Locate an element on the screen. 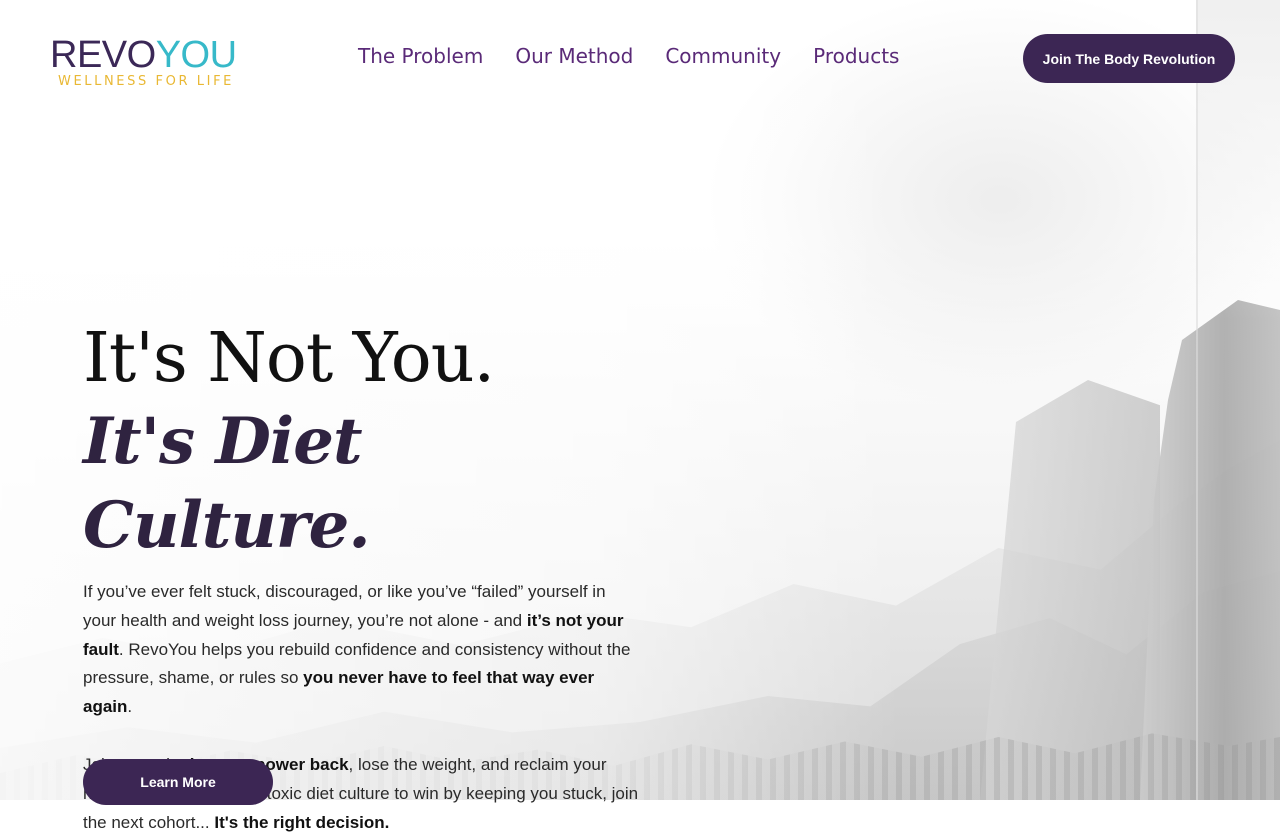 The width and height of the screenshot is (1280, 837). revoyou-logo: REVOYOU WELLNESS FOR LIFE is located at coordinates (150, 63).